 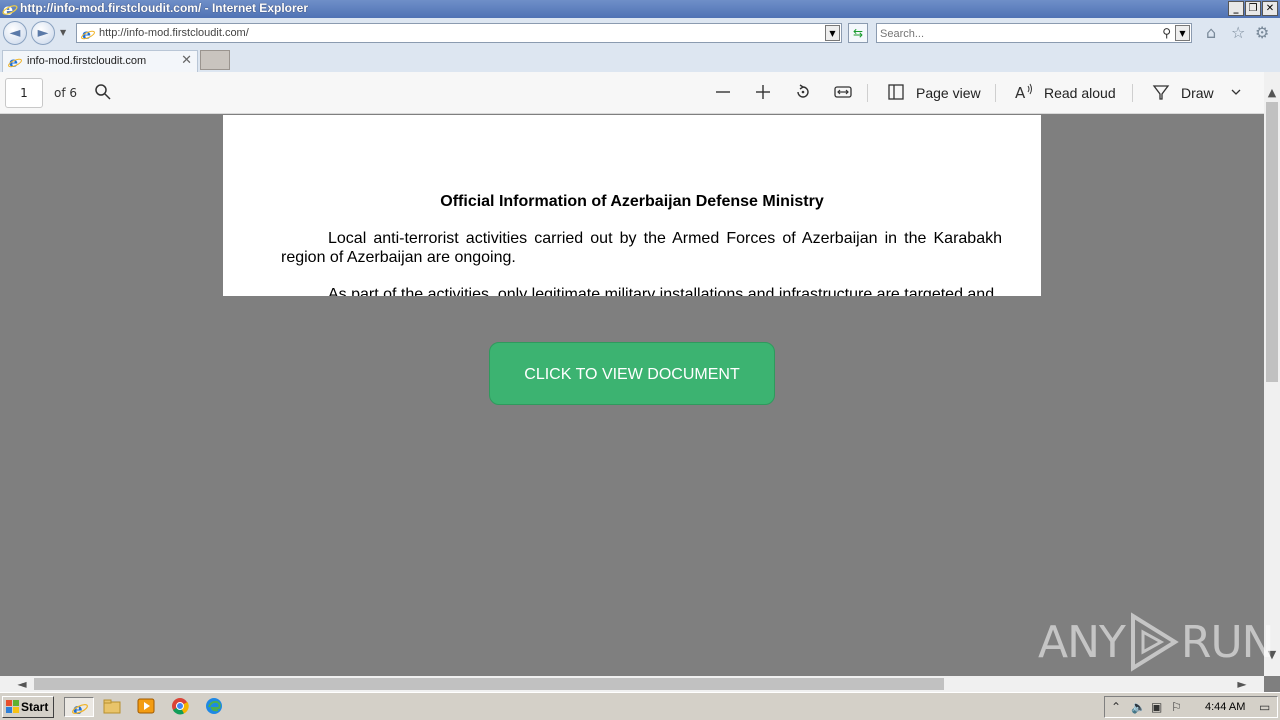 What do you see at coordinates (843, 92) in the screenshot?
I see `fit-to-width-icon` at bounding box center [843, 92].